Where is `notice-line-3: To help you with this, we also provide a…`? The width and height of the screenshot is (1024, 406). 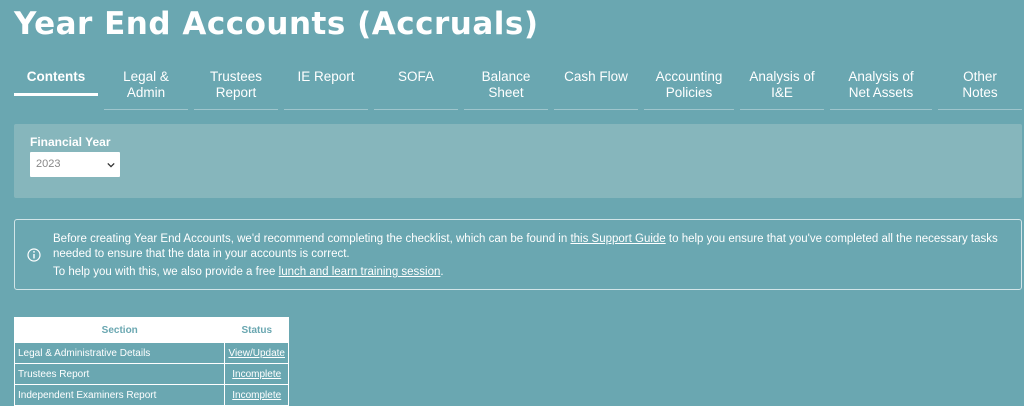 notice-line-3: To help you with this, we also provide a… is located at coordinates (528, 272).